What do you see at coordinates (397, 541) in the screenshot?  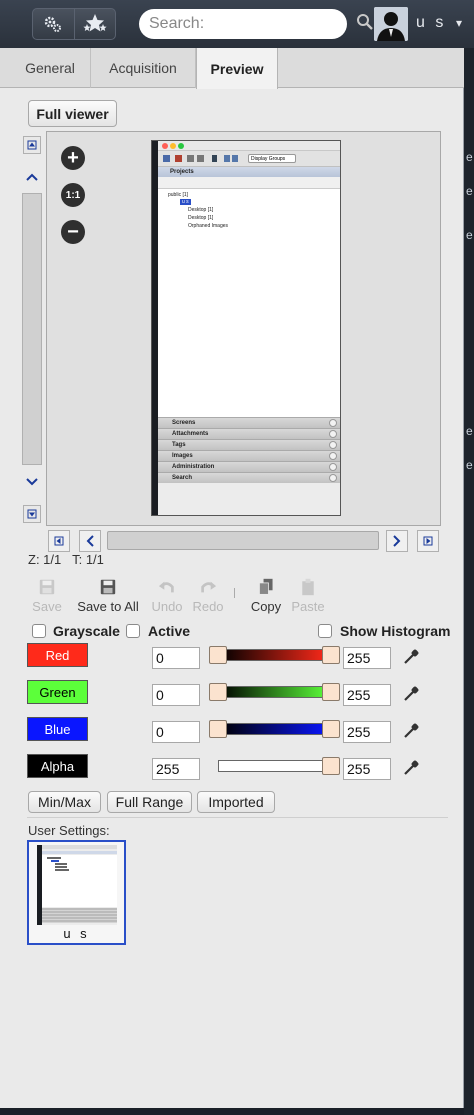 I see `chevron-right-icon` at bounding box center [397, 541].